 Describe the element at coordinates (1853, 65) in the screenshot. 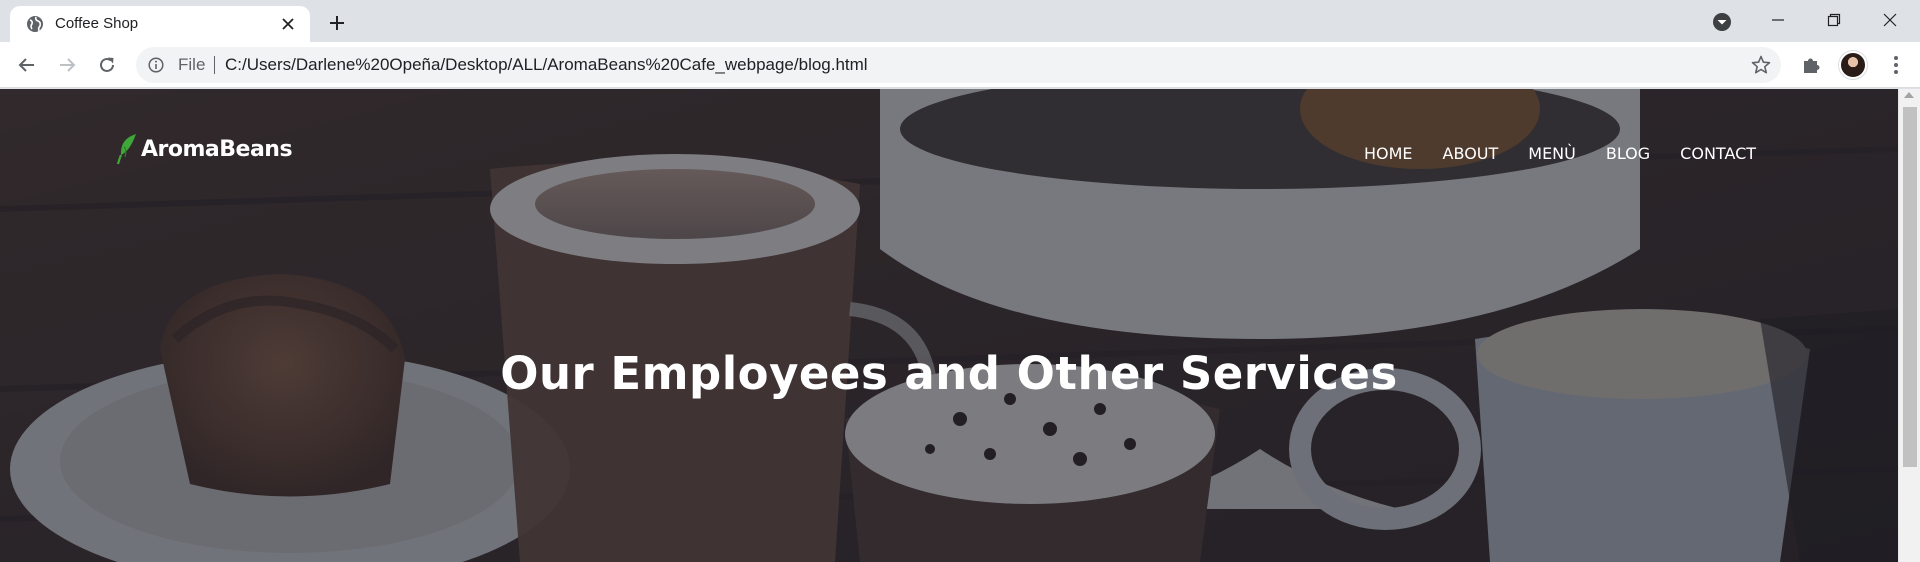

I see `profile-avatar` at that location.